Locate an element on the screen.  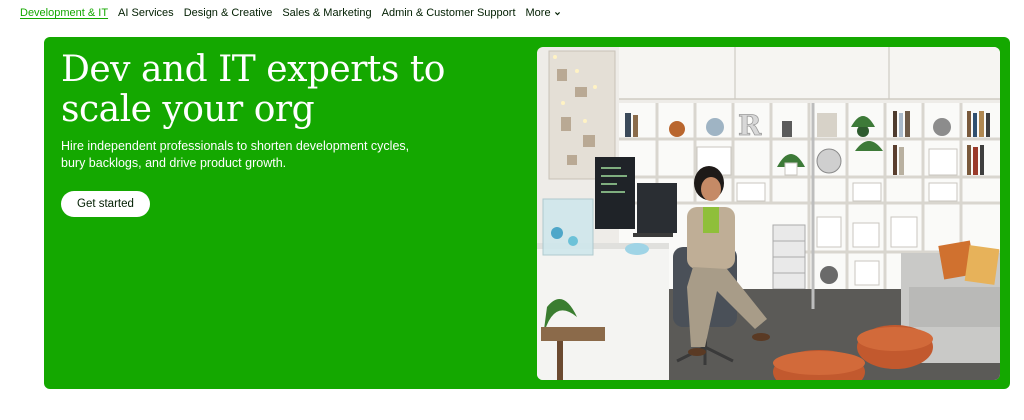
hero-title-line-2: scale your org is located at coordinates (188, 109).